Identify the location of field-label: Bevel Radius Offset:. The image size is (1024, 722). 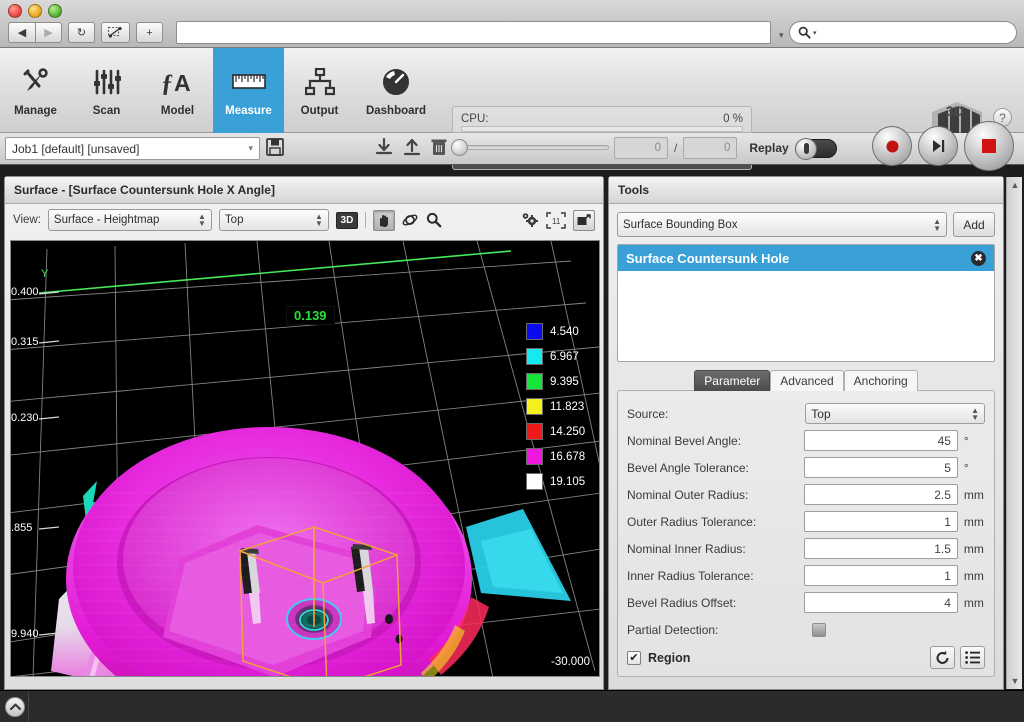
(682, 602).